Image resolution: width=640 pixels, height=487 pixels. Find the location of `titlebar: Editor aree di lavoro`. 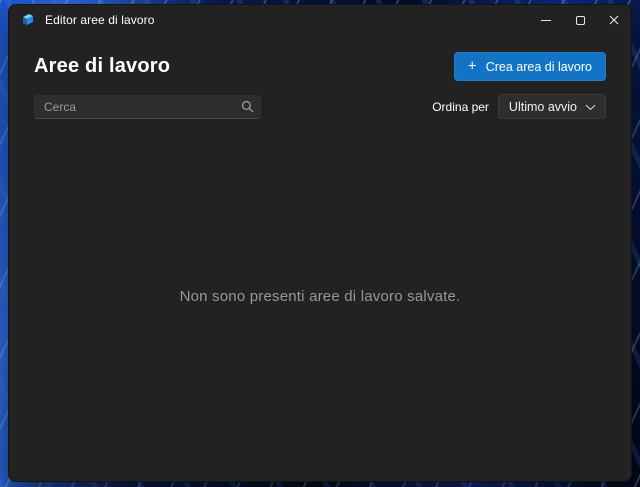

titlebar: Editor aree di lavoro is located at coordinates (320, 20).